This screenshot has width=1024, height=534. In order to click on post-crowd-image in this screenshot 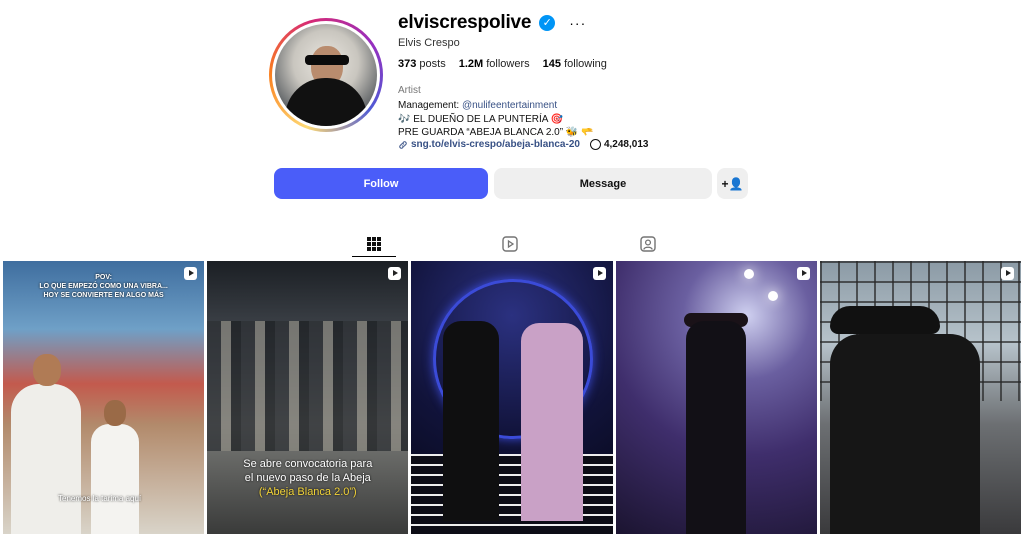, I will do `click(308, 386)`.